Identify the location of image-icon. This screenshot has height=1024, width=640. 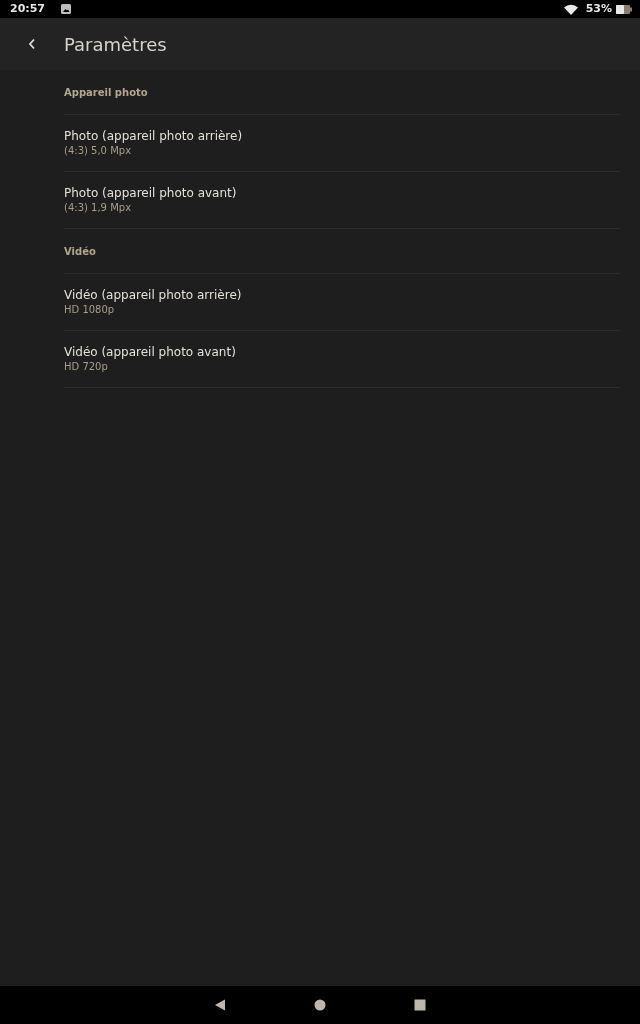
(66, 9).